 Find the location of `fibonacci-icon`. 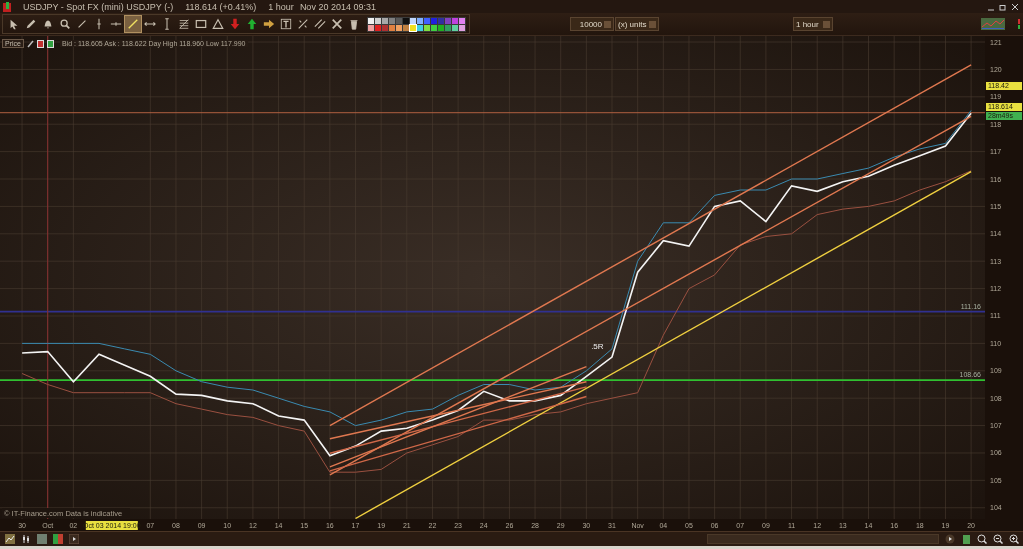

fibonacci-icon is located at coordinates (184, 24).